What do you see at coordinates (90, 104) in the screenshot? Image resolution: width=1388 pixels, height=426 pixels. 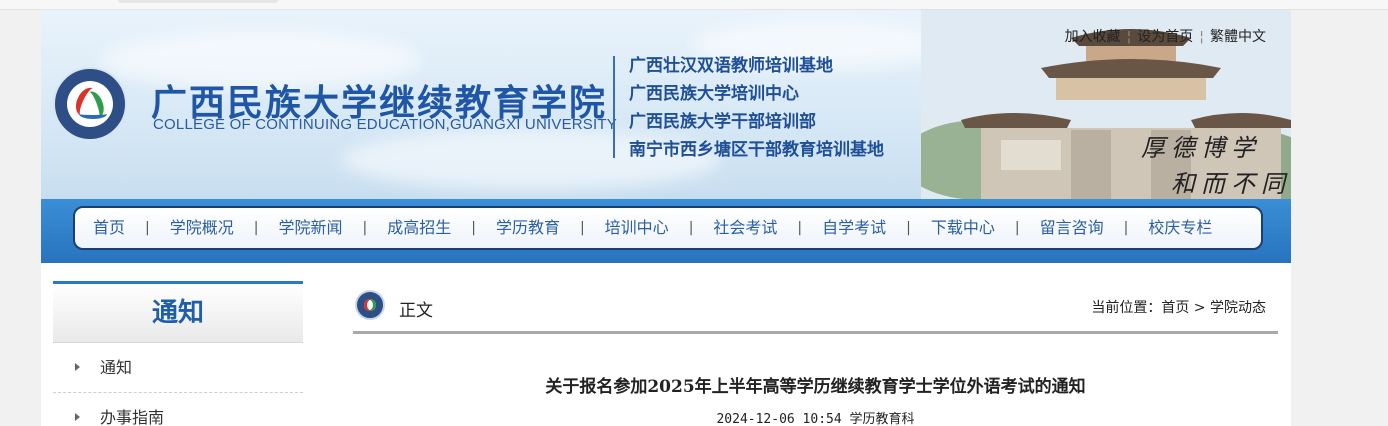 I see `university-logo-icon` at bounding box center [90, 104].